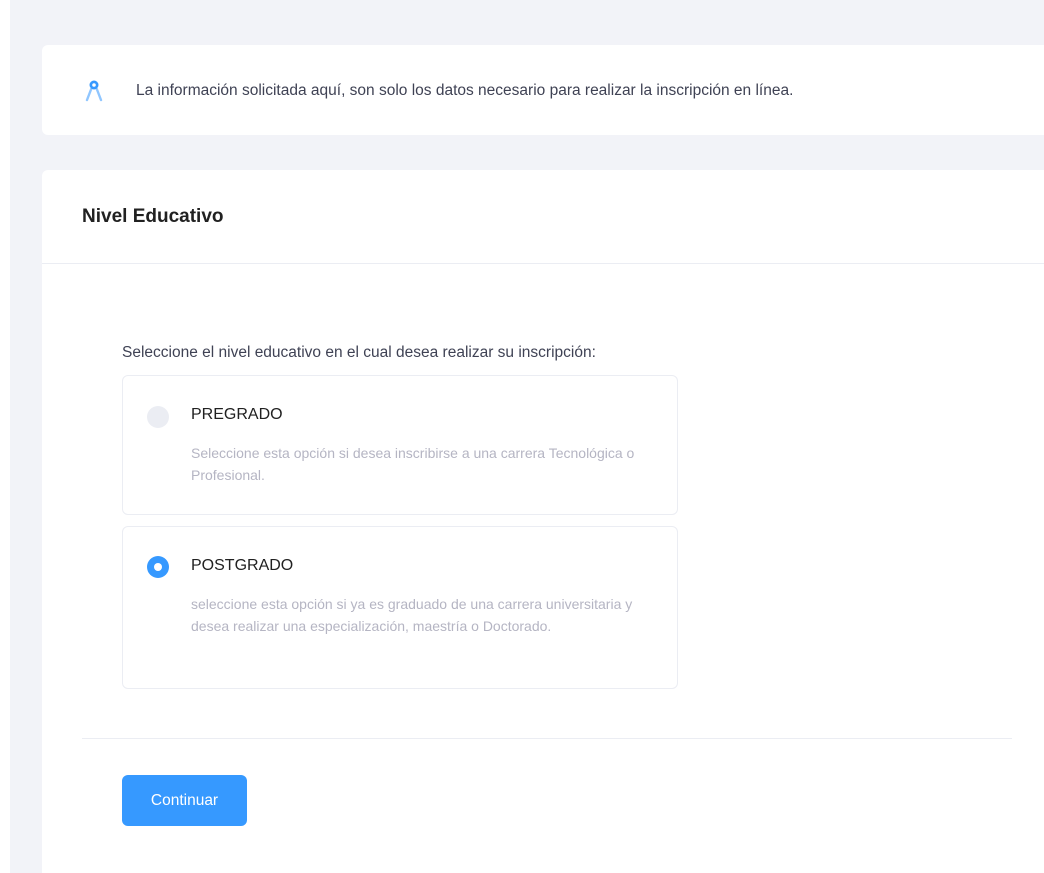 The width and height of the screenshot is (1044, 873). What do you see at coordinates (158, 567) in the screenshot?
I see `radio-postgrado` at bounding box center [158, 567].